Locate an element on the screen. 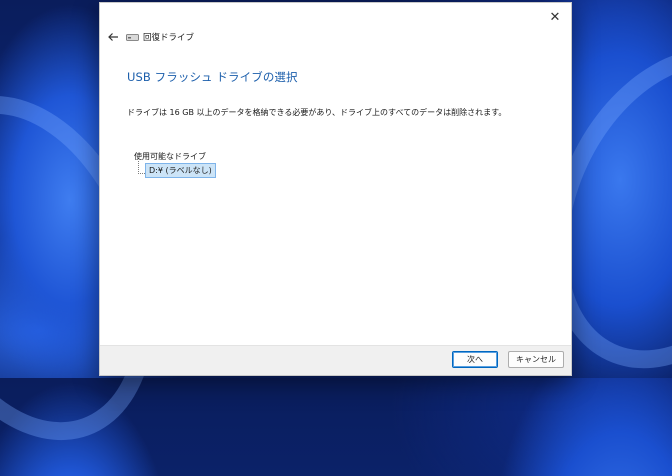 This screenshot has width=672, height=476. next-button: 次へ is located at coordinates (475, 359).